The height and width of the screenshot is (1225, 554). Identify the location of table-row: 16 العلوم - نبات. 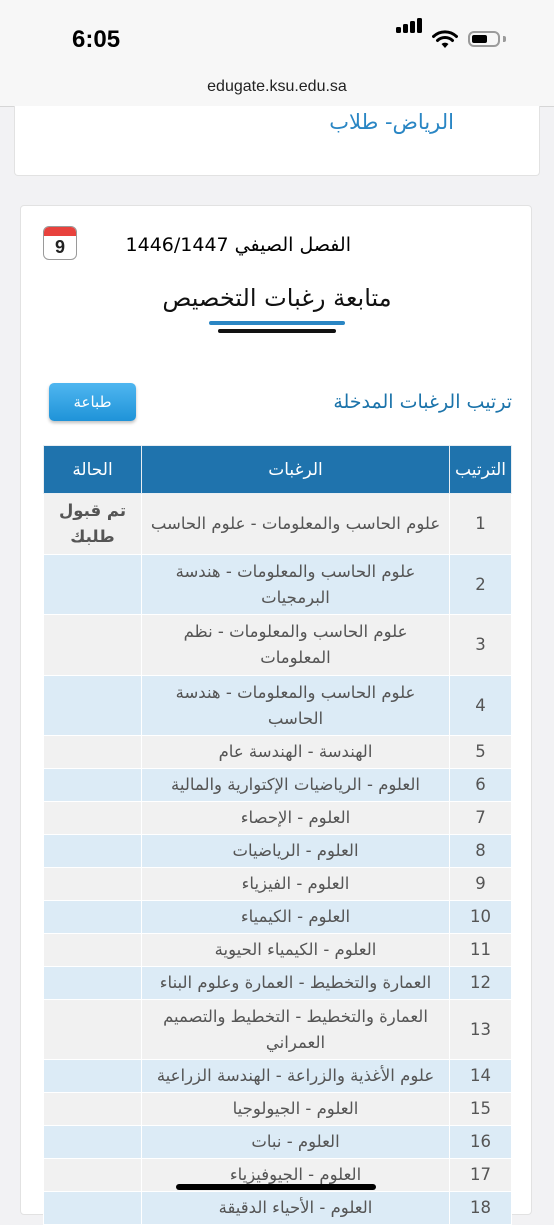
(277, 1142).